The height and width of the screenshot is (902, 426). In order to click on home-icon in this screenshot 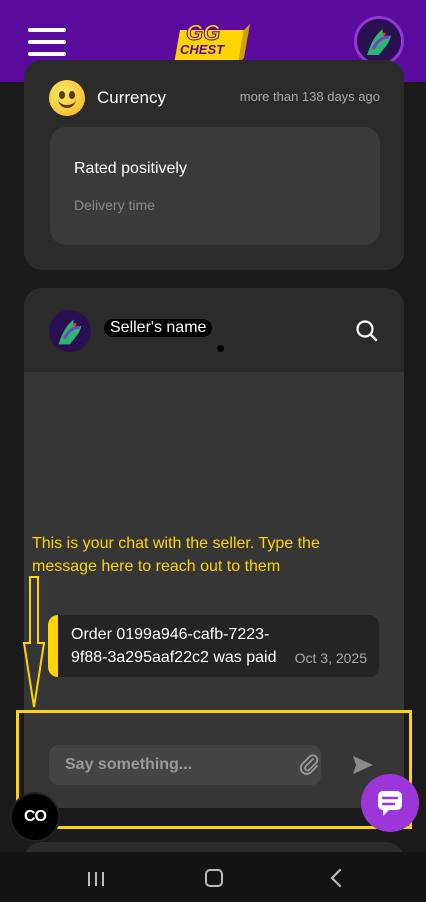, I will do `click(214, 878)`.